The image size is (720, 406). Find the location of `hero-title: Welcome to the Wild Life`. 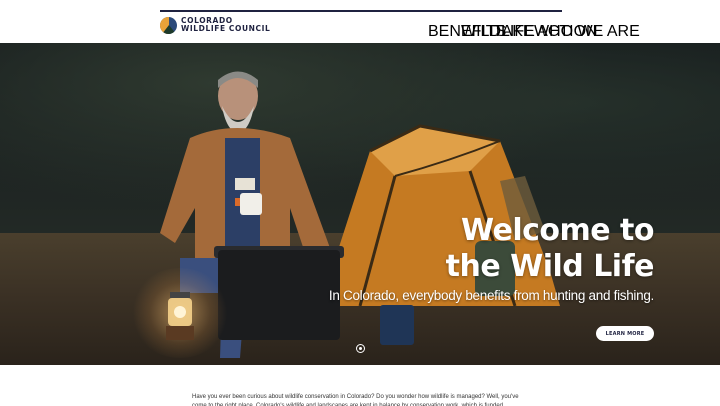

hero-title: Welcome to the Wild Life is located at coordinates (524, 249).